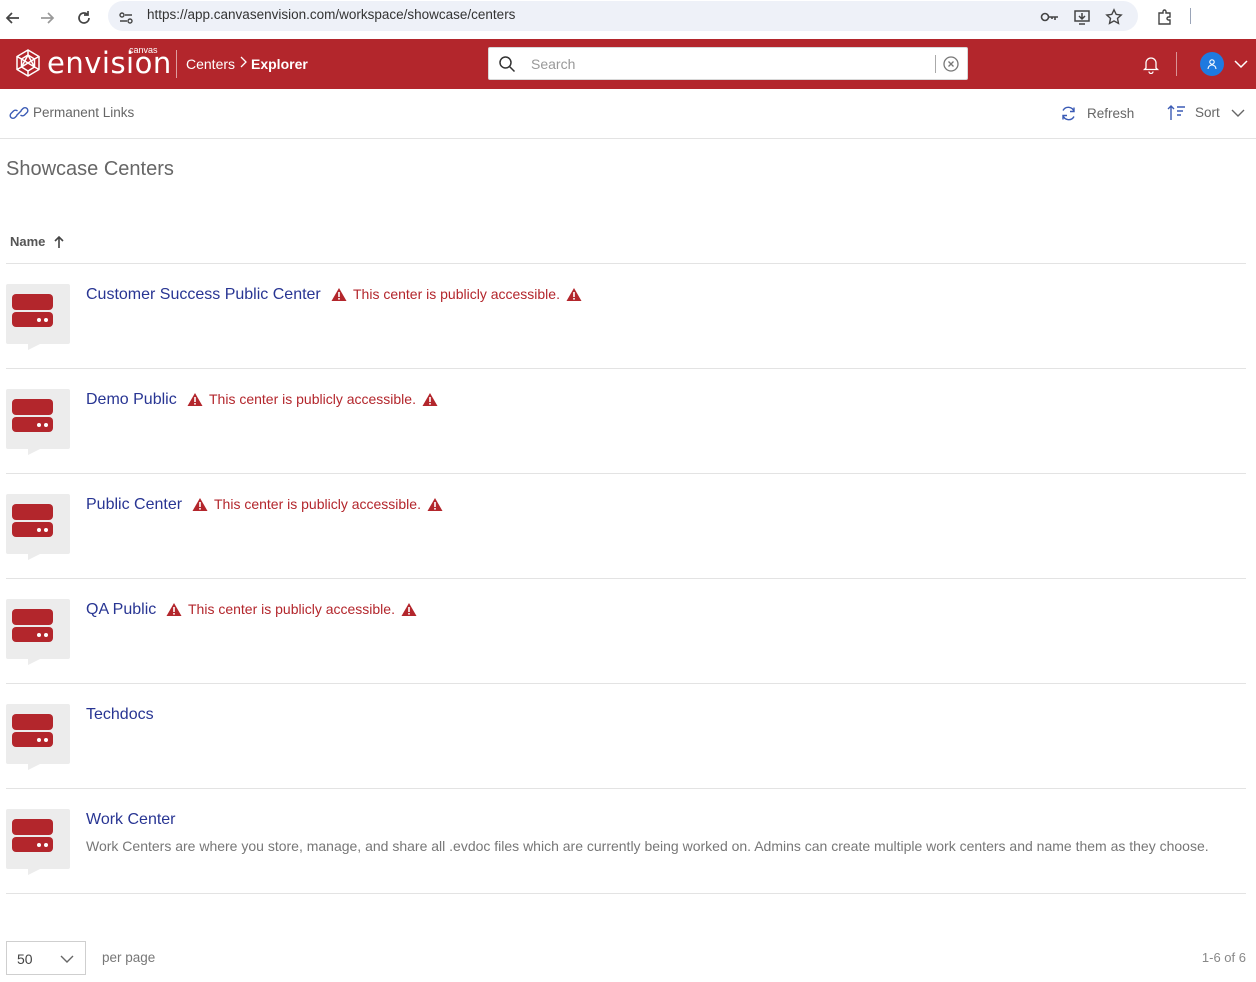  Describe the element at coordinates (1241, 64) in the screenshot. I see `user-menu-chevron-icon` at that location.